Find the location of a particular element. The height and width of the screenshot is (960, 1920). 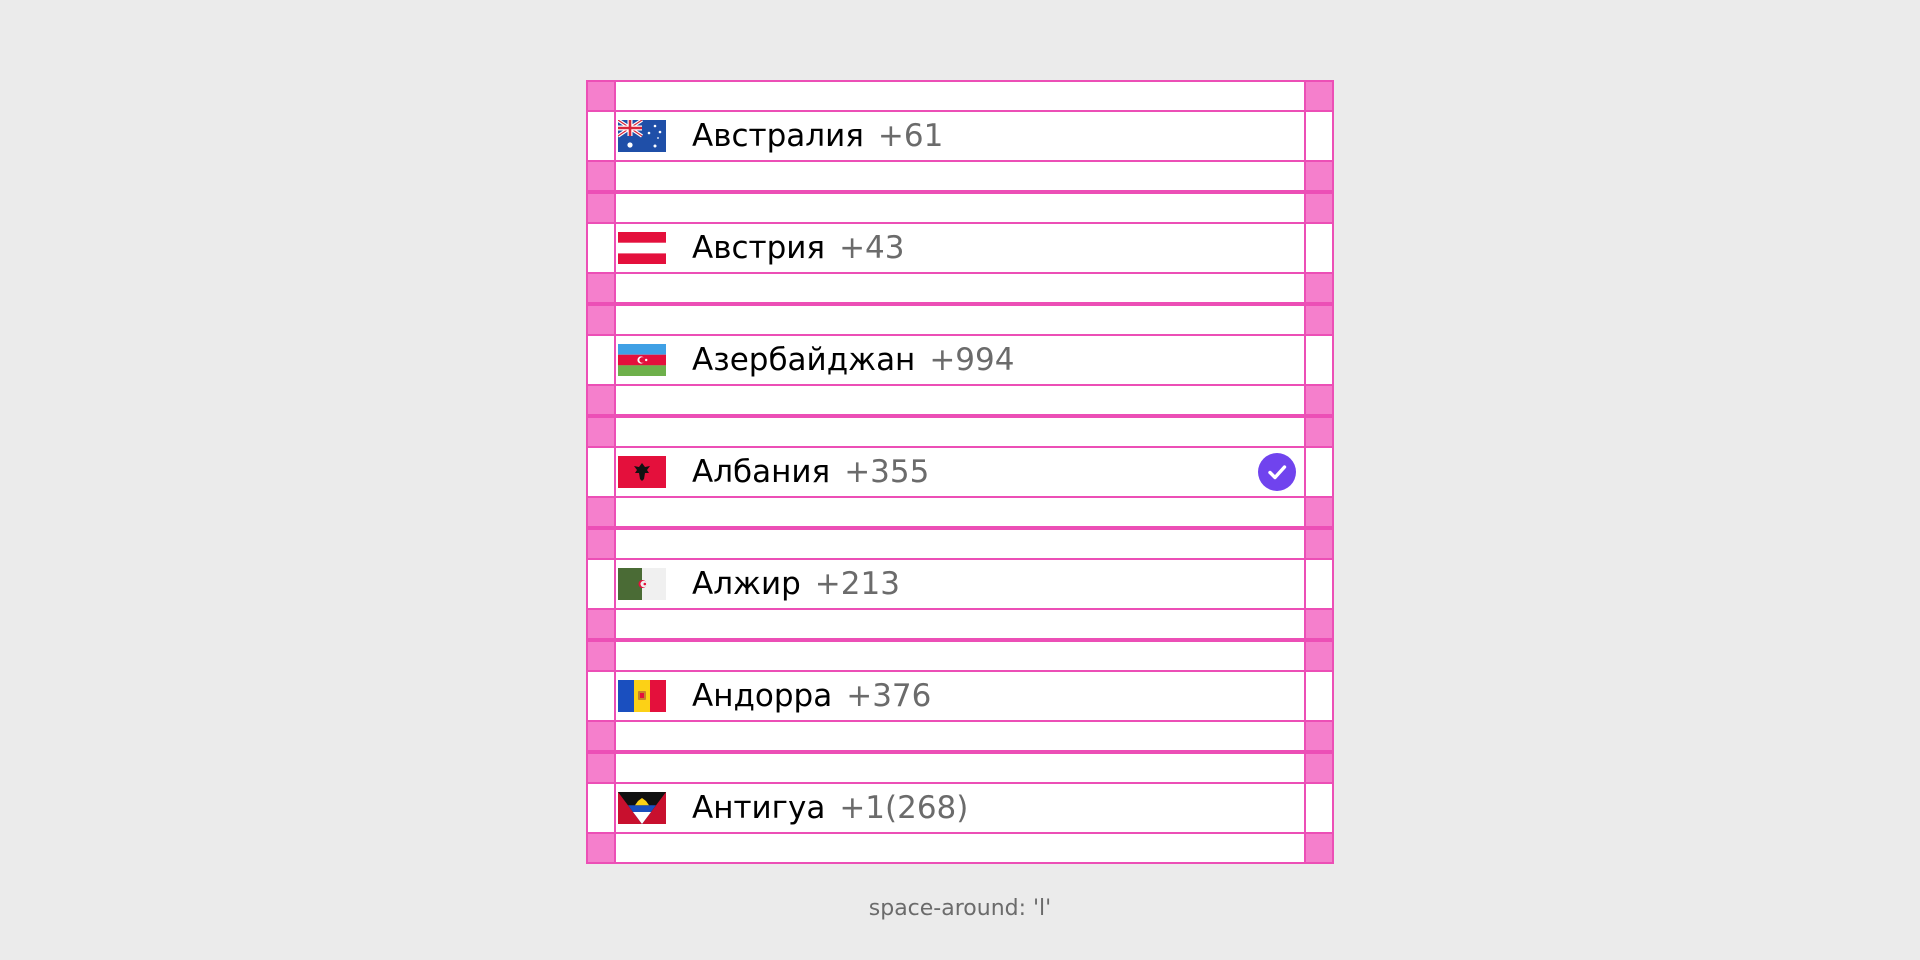

azerbaijan-flag-icon is located at coordinates (642, 360).